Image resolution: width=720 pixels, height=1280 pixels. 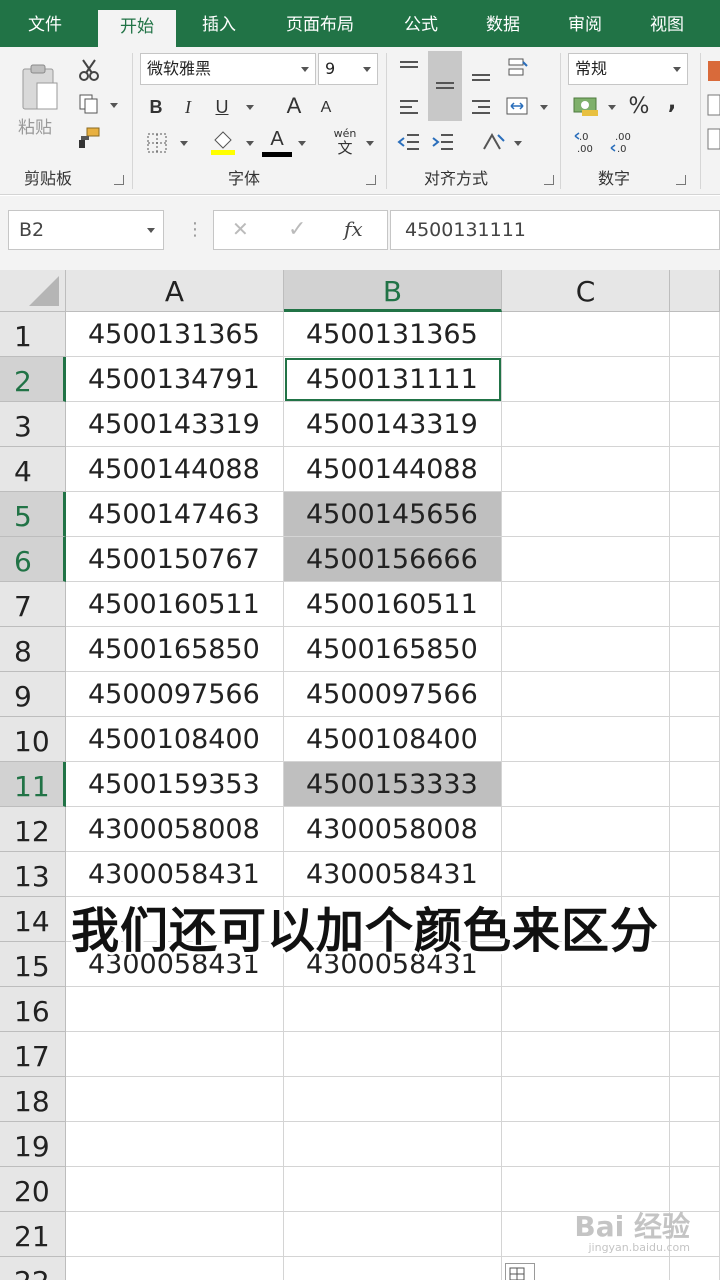 What do you see at coordinates (175, 604) in the screenshot?
I see `cell-a: 4500160511` at bounding box center [175, 604].